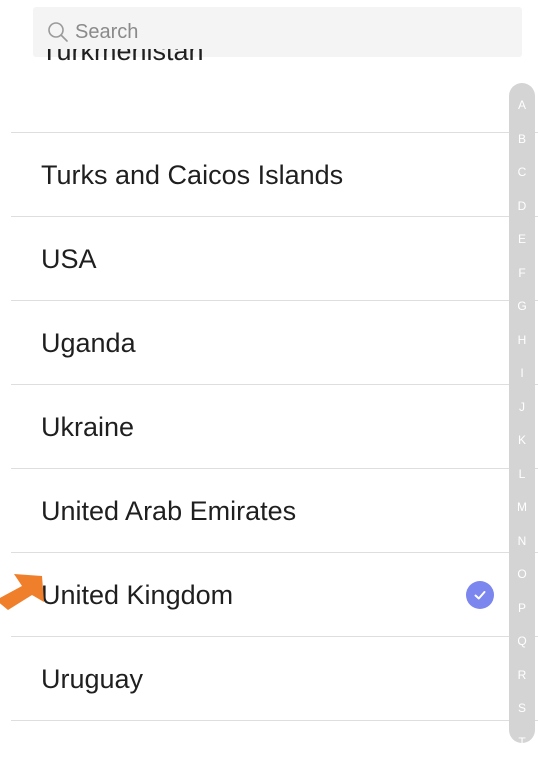 Image resolution: width=538 pixels, height=759 pixels. What do you see at coordinates (87, 427) in the screenshot?
I see `country-name: Ukraine` at bounding box center [87, 427].